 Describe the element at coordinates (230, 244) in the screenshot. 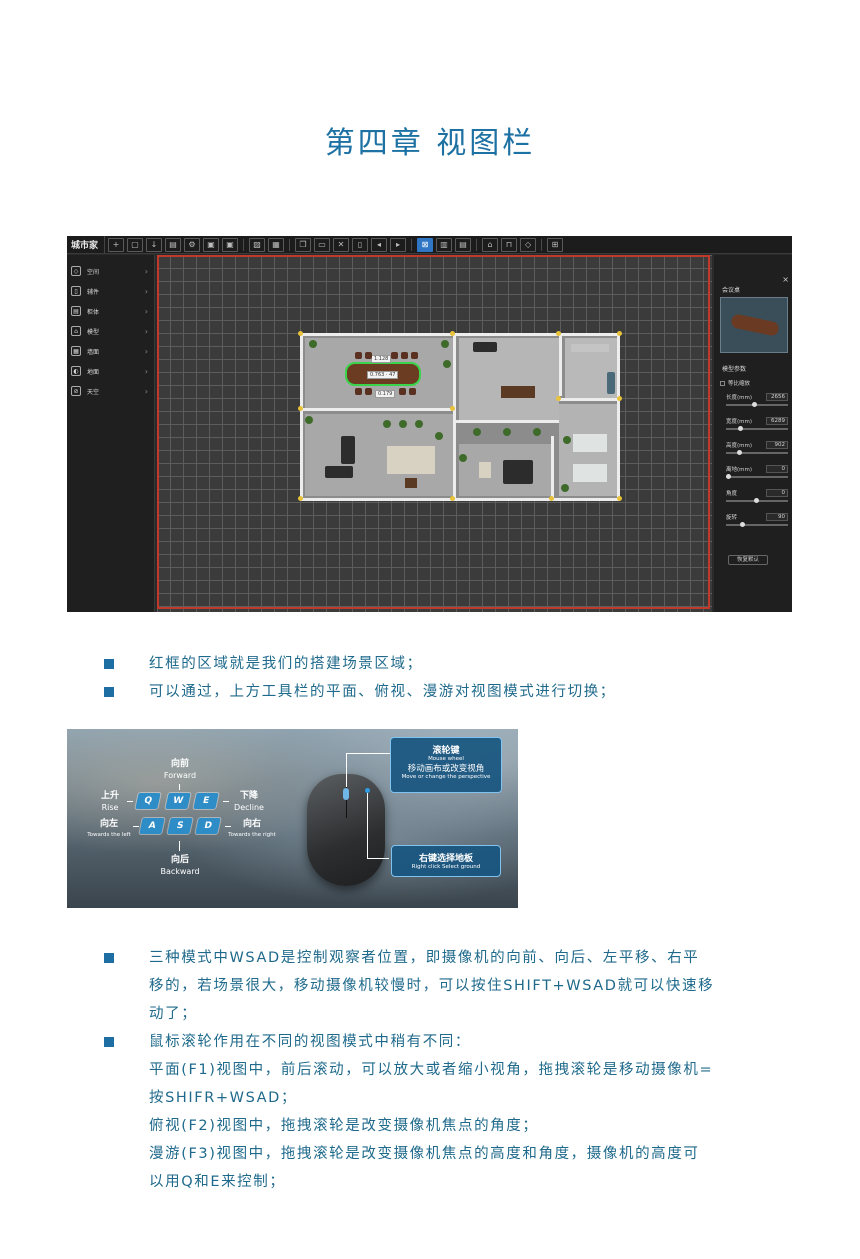

I see `save-as-icon: ▣` at that location.